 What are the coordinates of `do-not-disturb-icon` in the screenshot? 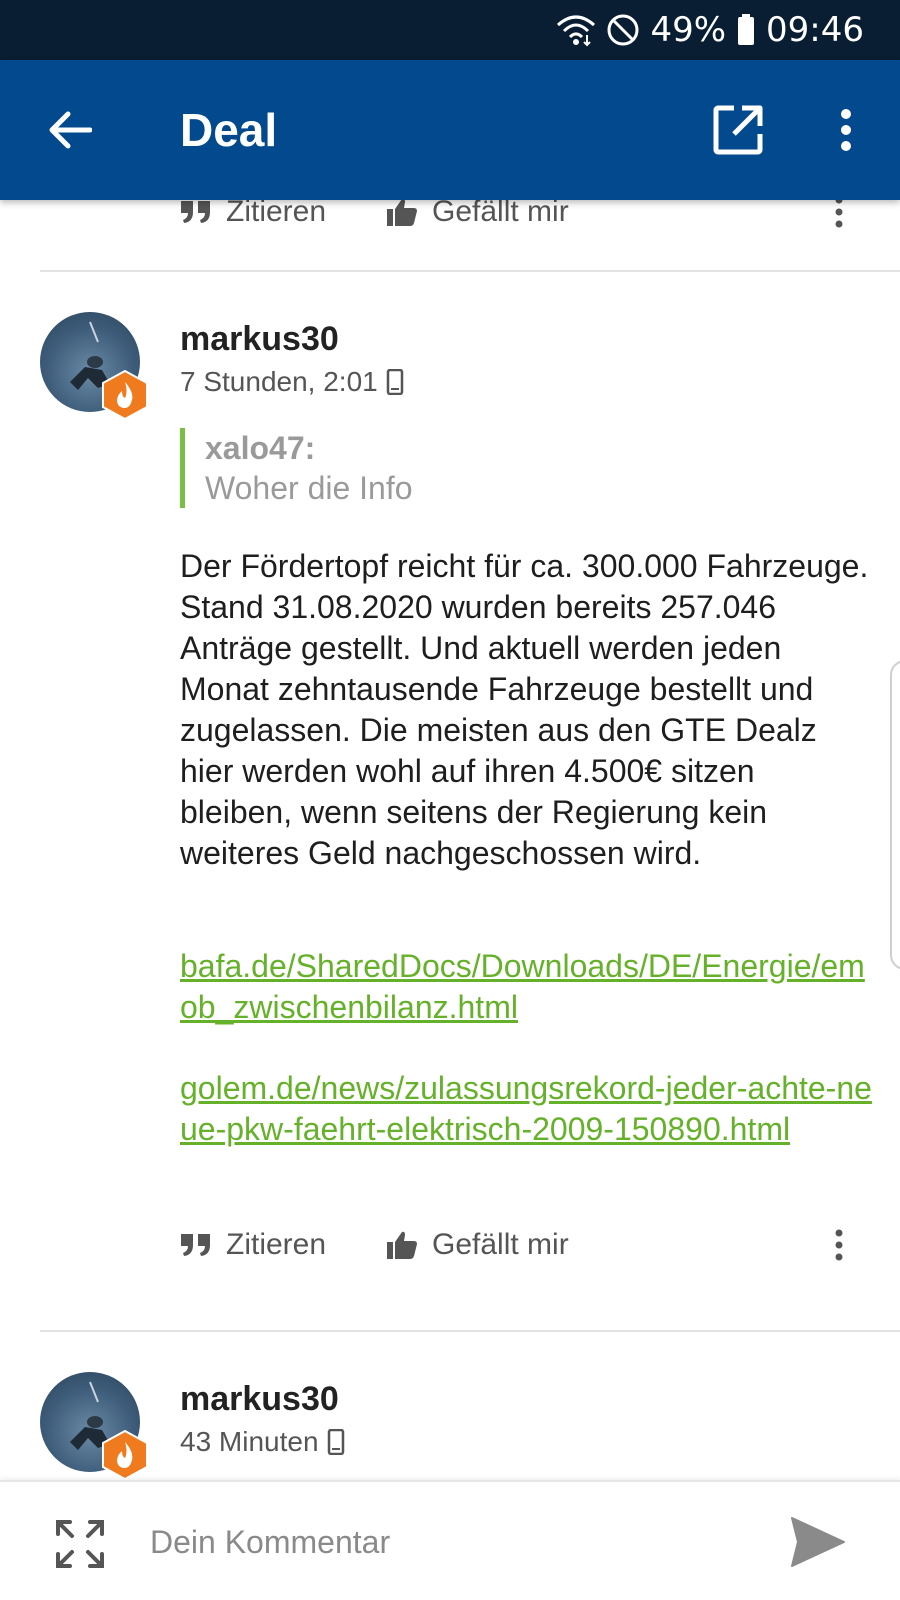 It's located at (623, 30).